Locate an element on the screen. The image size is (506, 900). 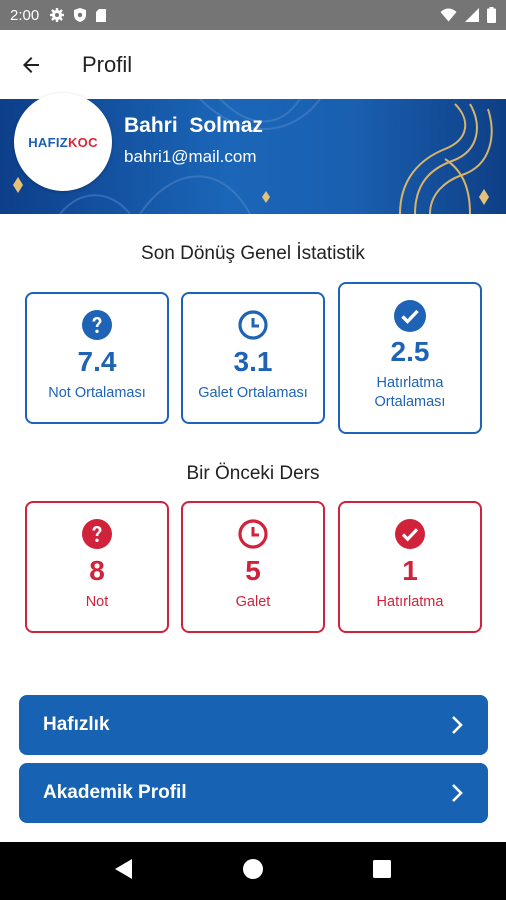
stat-value: 7.4 is located at coordinates (97, 361).